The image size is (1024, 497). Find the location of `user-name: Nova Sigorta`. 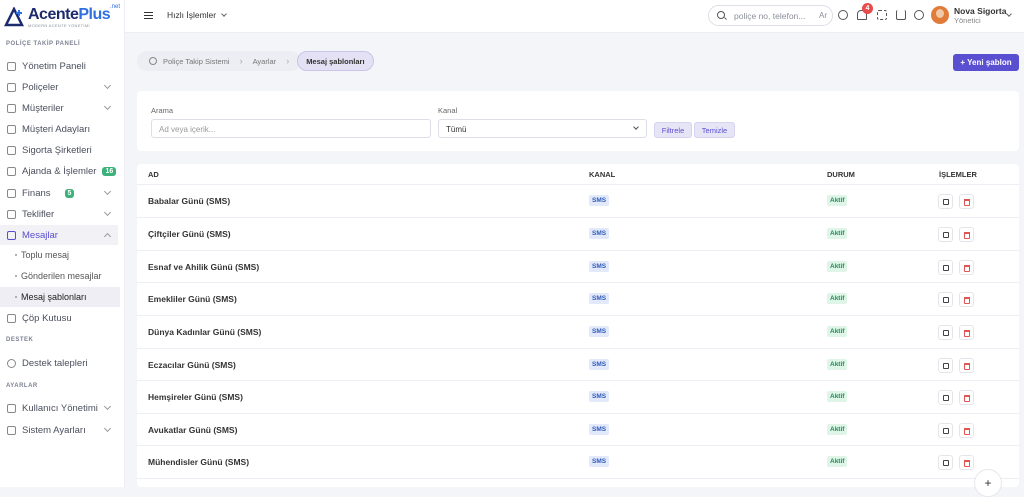

user-name: Nova Sigorta is located at coordinates (980, 11).